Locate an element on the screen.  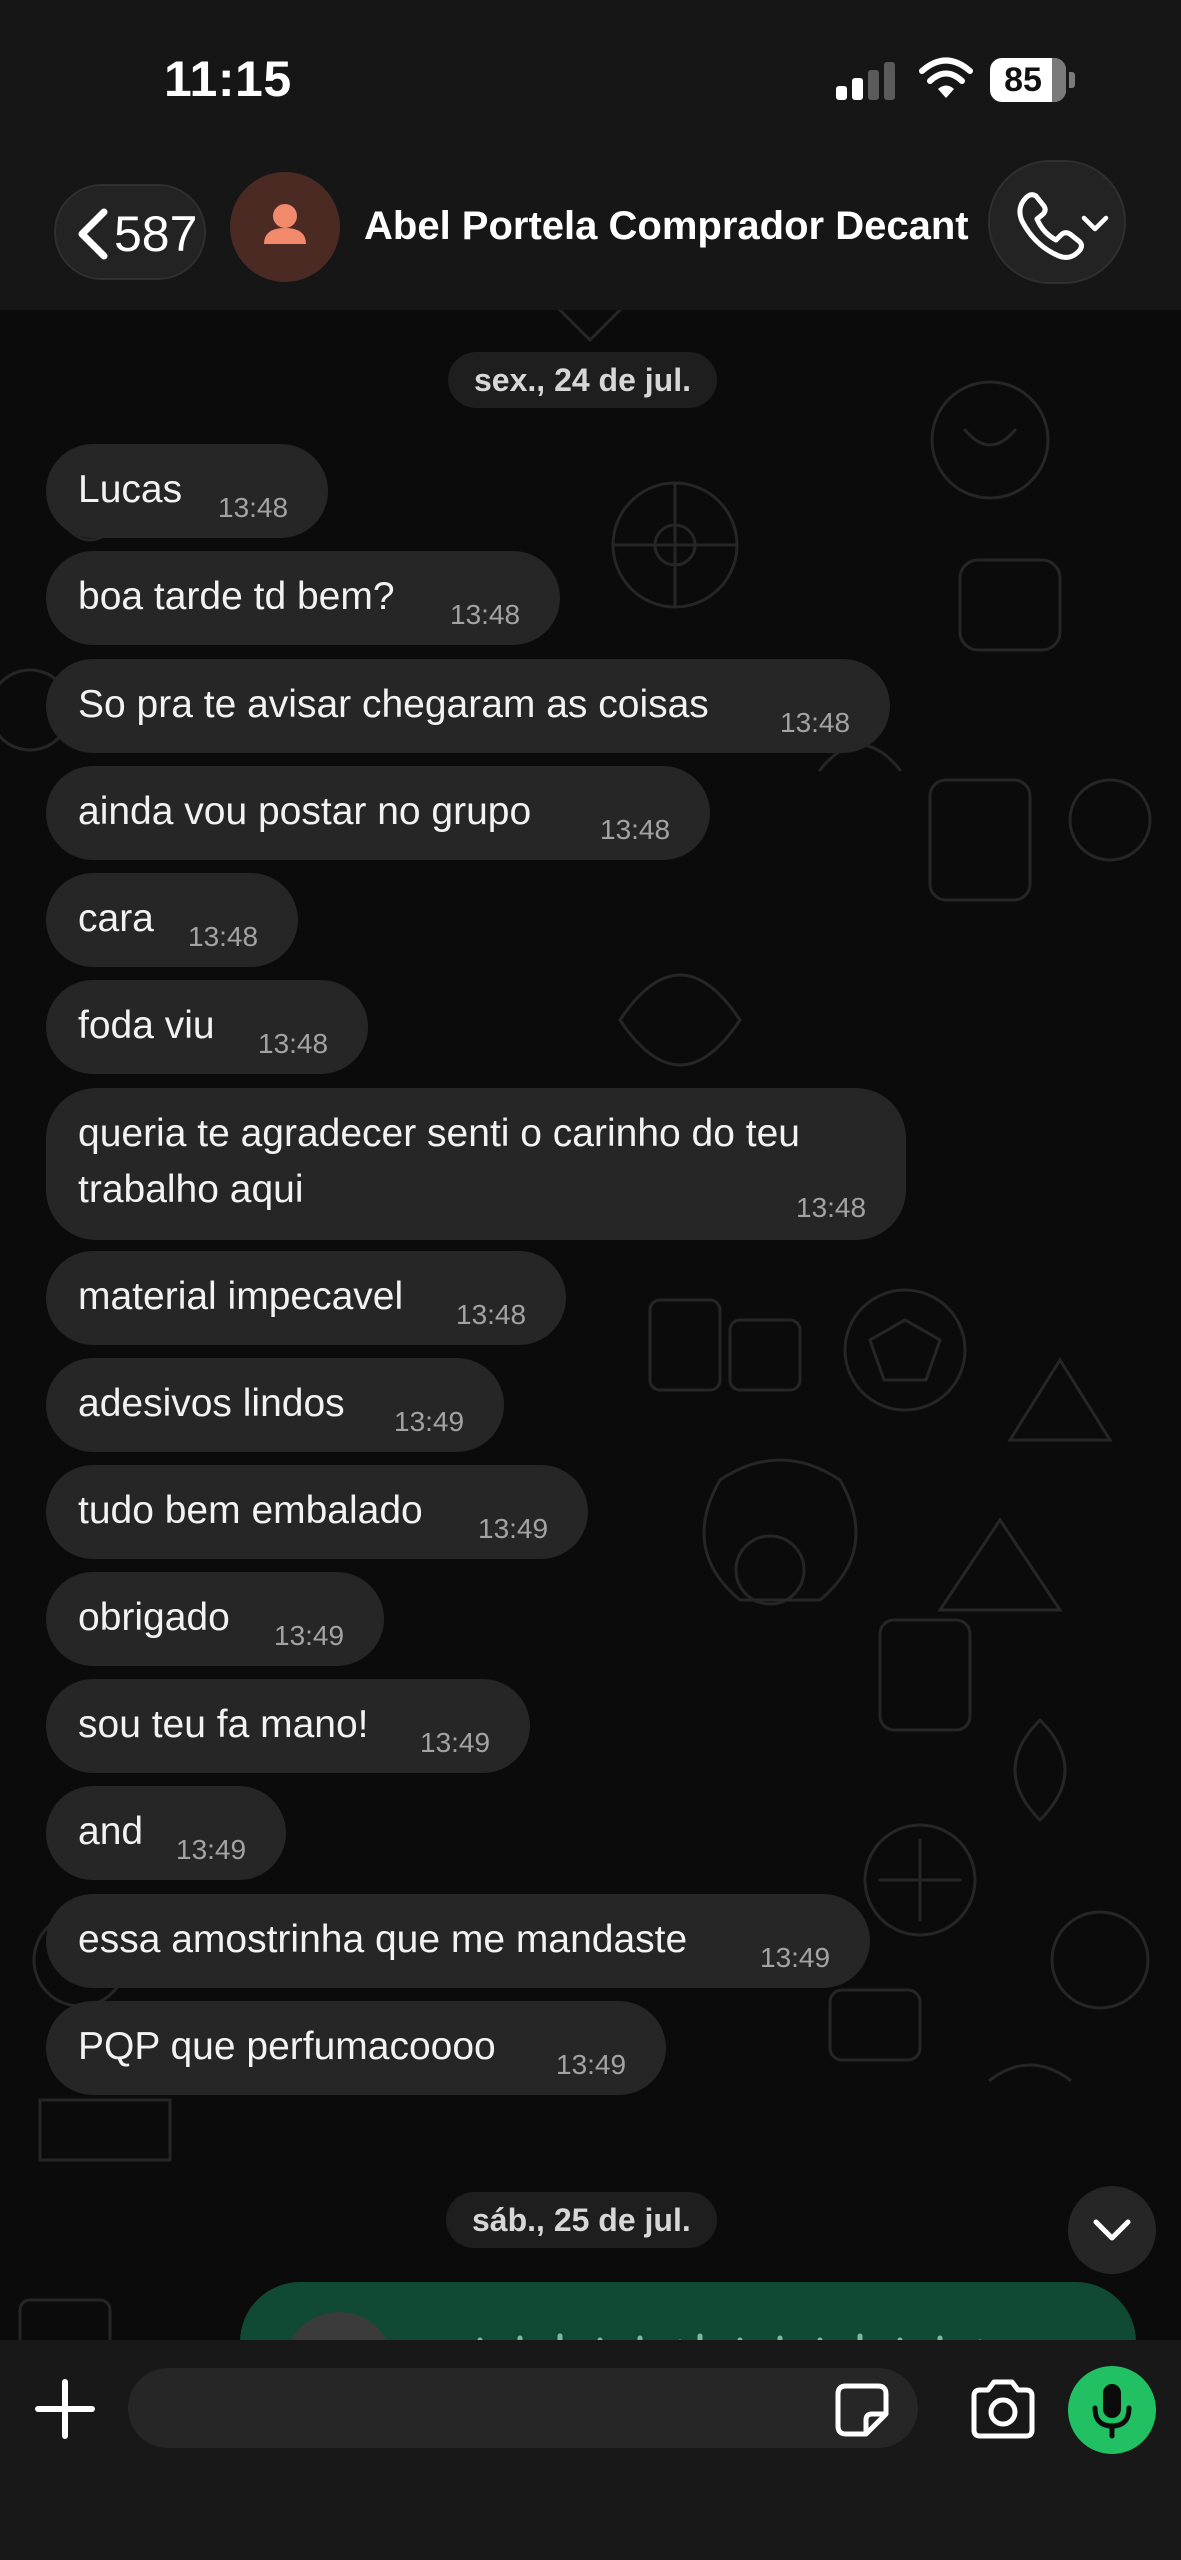
message-text: and is located at coordinates (111, 1831).